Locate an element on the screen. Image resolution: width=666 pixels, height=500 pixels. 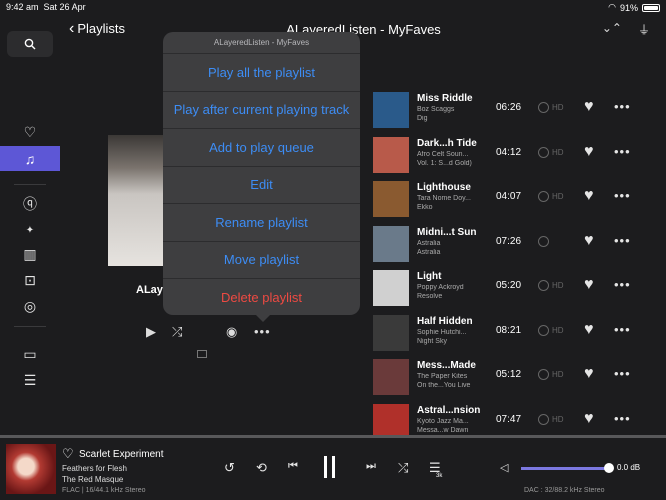
track-title: Midni...t Sun is located at coordinates (447, 232).